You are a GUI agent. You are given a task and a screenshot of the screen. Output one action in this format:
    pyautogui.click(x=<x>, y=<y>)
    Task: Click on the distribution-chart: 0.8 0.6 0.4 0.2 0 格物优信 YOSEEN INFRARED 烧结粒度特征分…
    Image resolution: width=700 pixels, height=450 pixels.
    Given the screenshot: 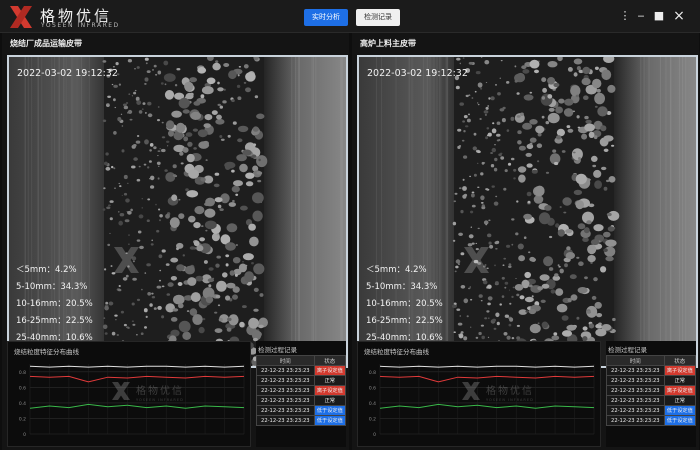 What is the action you would take?
    pyautogui.click(x=129, y=394)
    